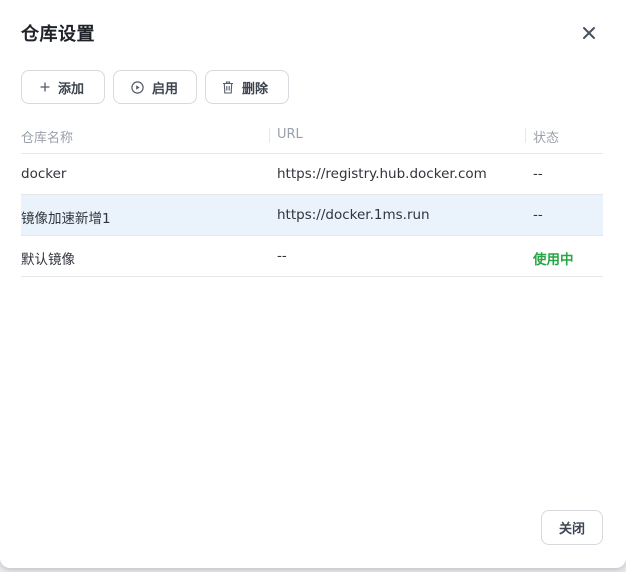 The height and width of the screenshot is (572, 626). I want to click on repo-url: https://docker.1ms.run, so click(353, 215).